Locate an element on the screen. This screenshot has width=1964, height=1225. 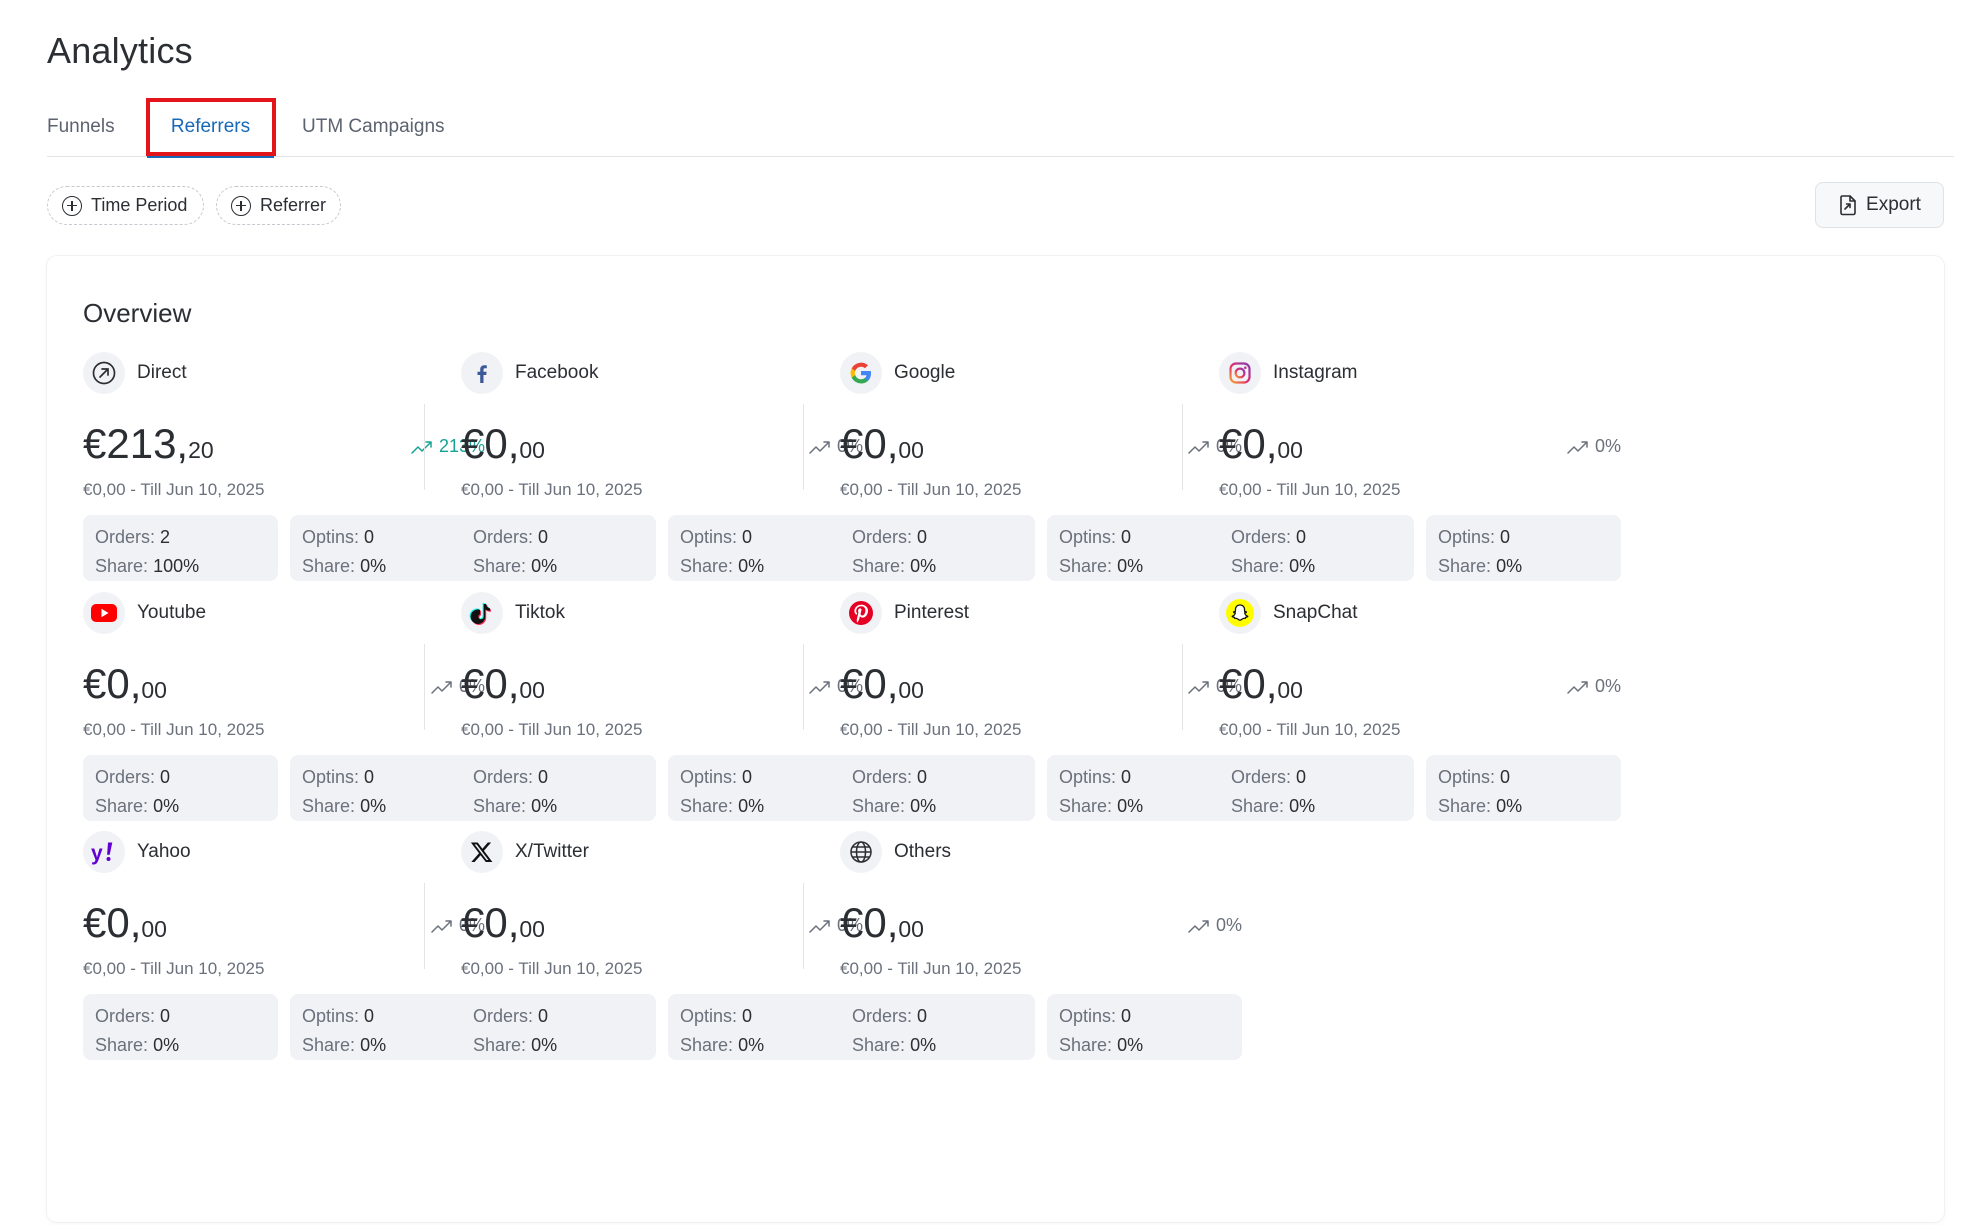
filter-label: Referrer is located at coordinates (293, 205).